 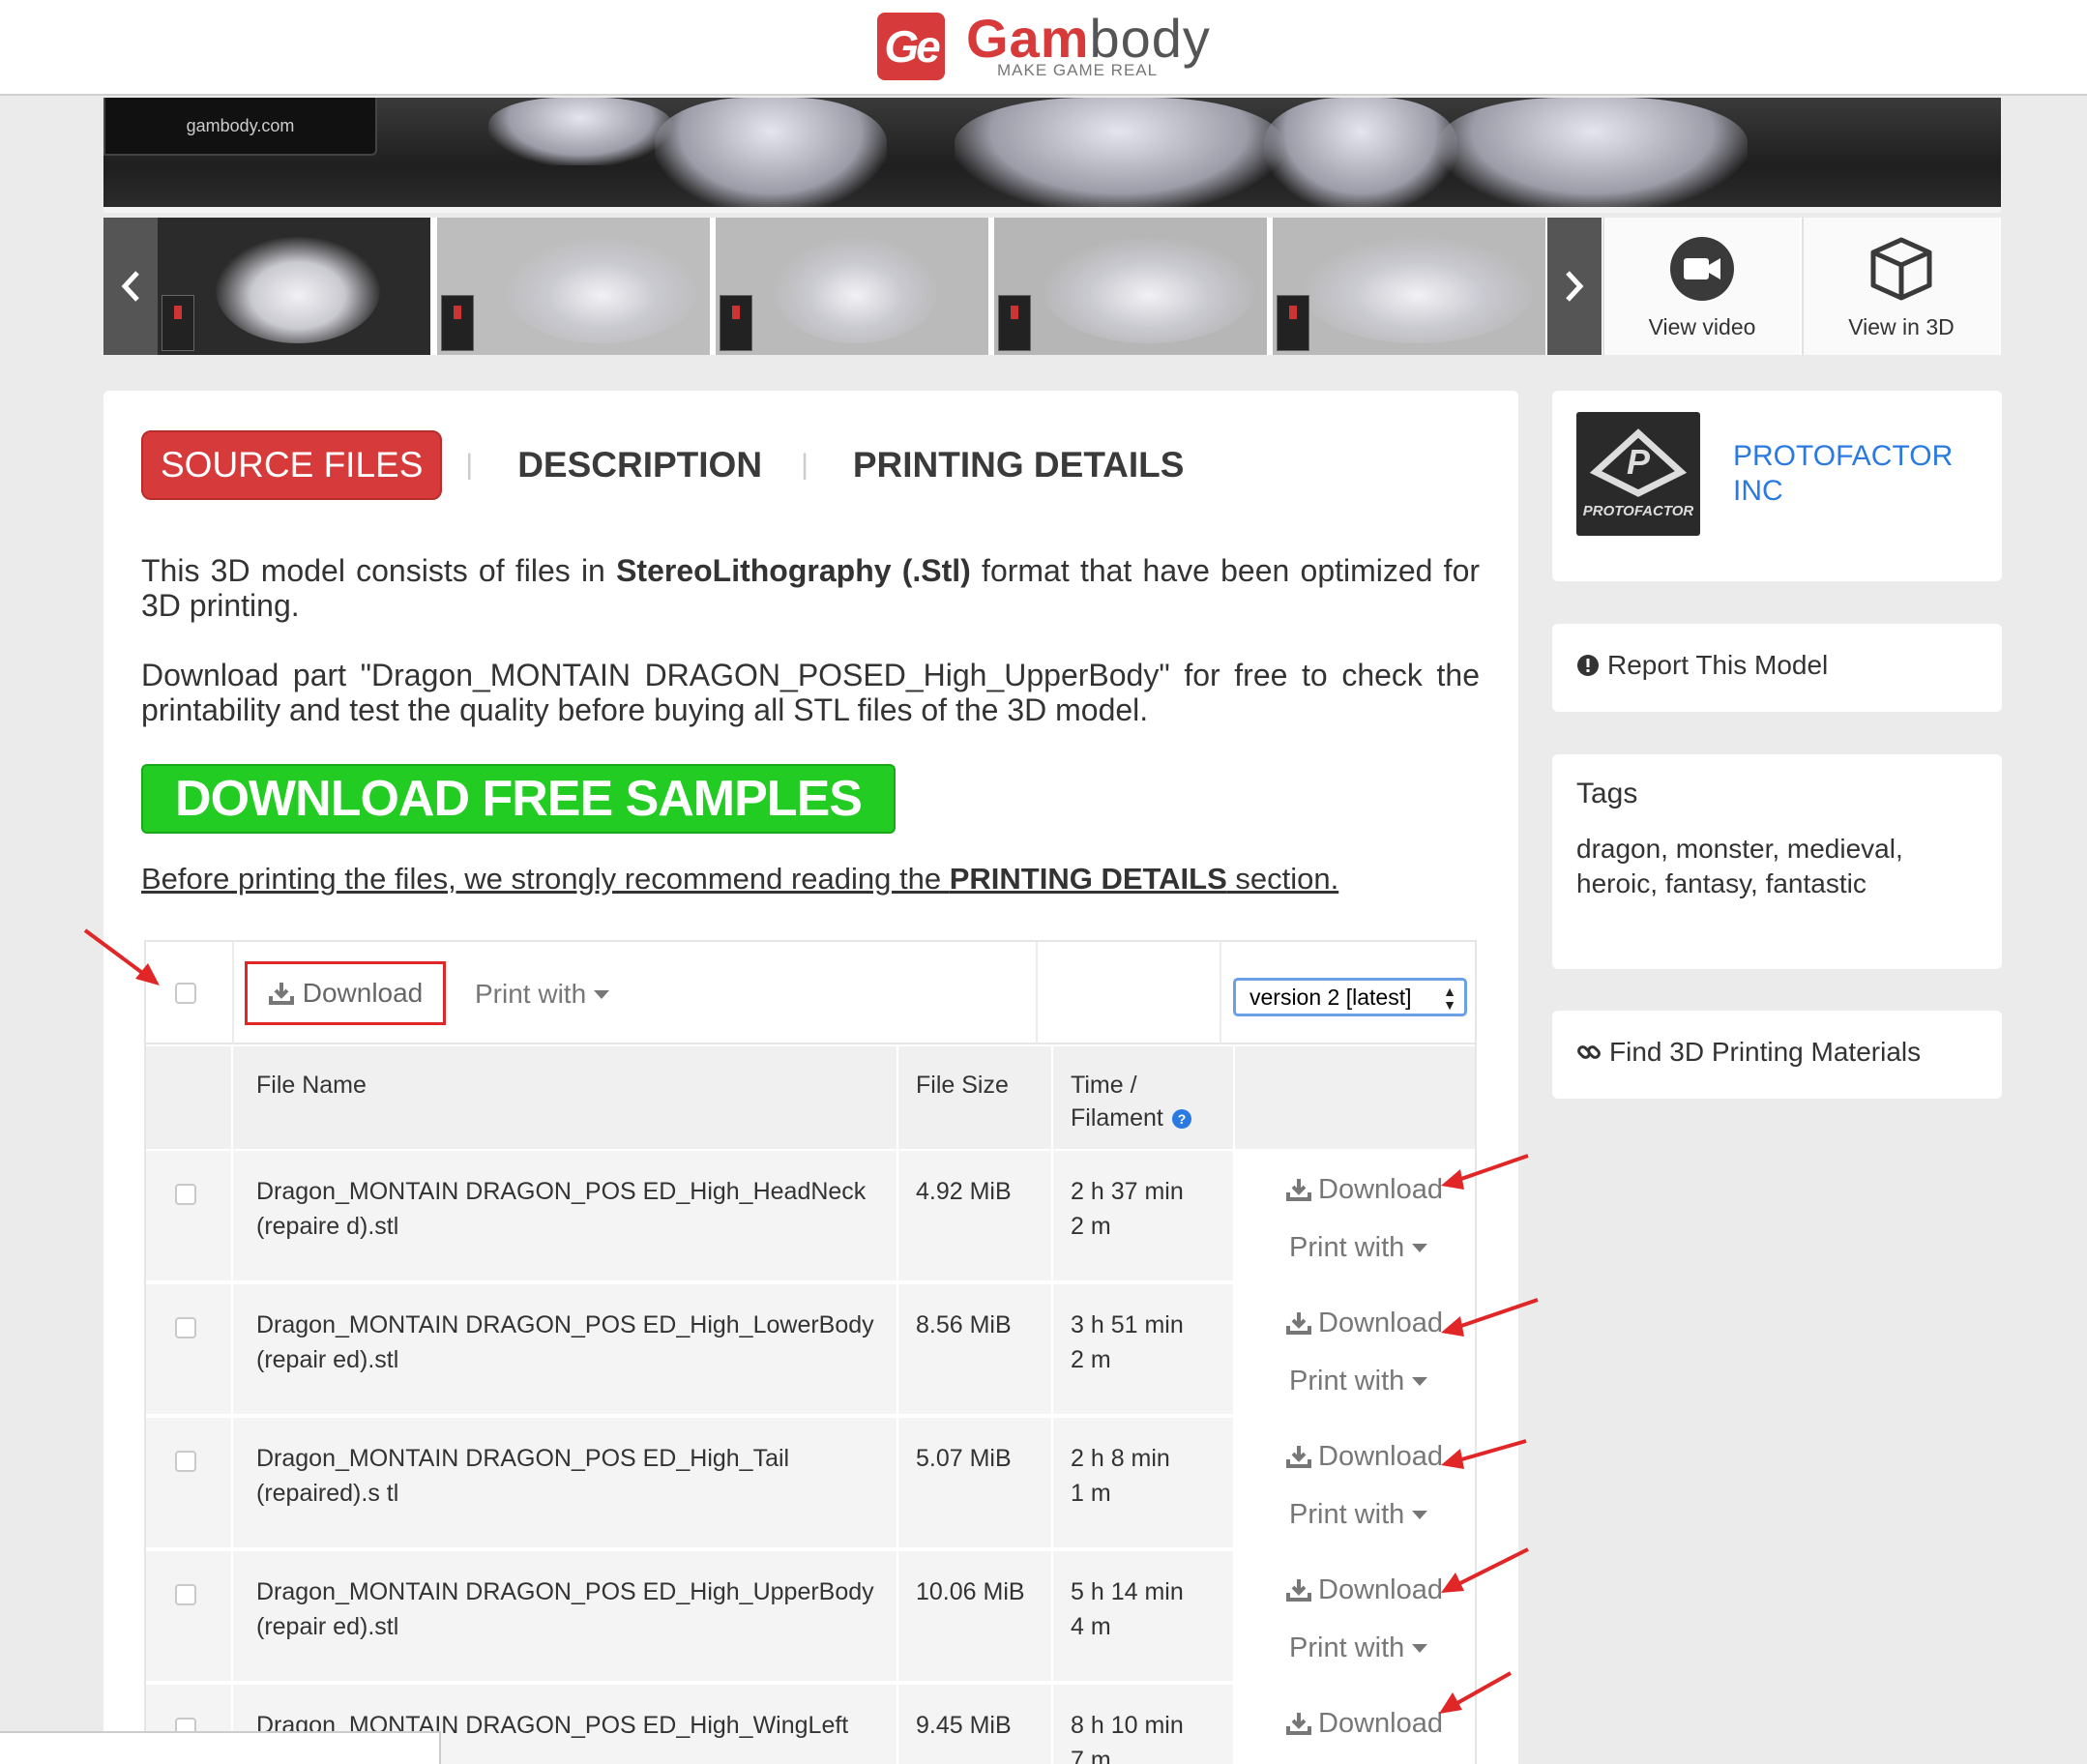 What do you see at coordinates (1843, 474) in the screenshot?
I see `author-name-link: PROTOFACTOR INC` at bounding box center [1843, 474].